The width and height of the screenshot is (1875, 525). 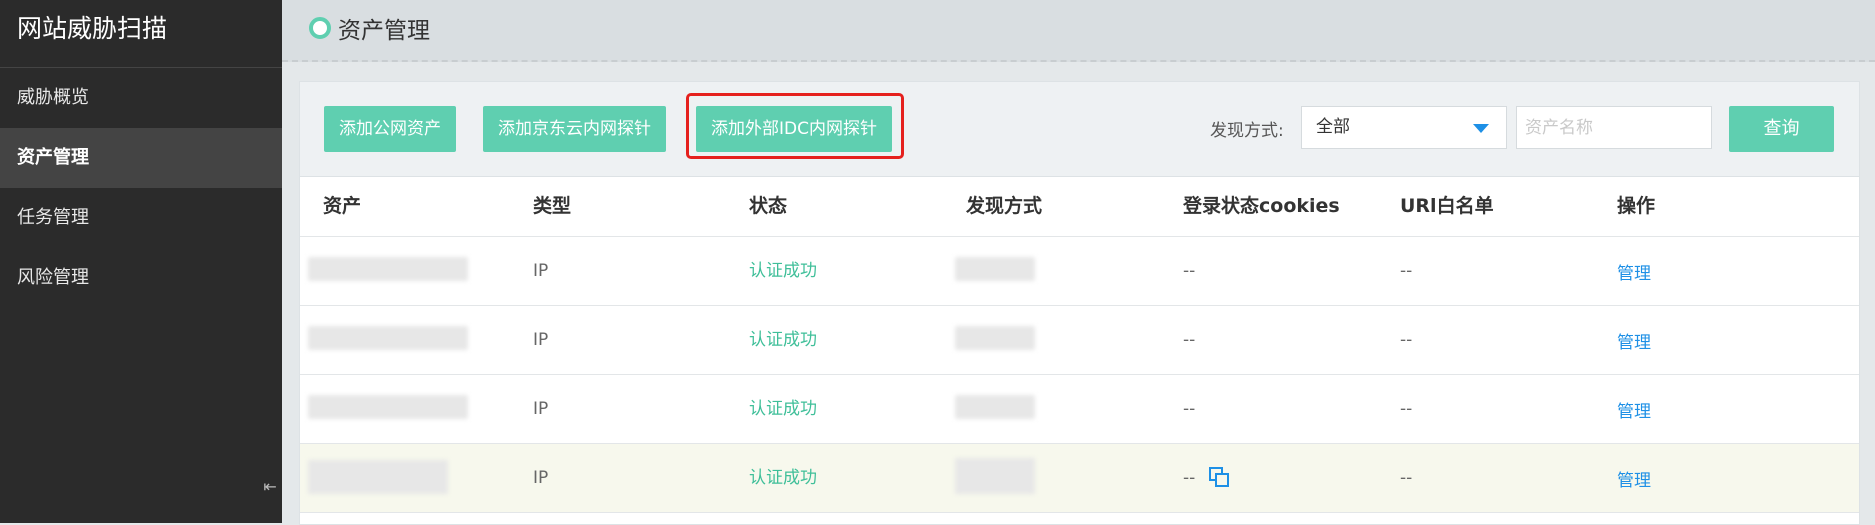 What do you see at coordinates (141, 34) in the screenshot?
I see `app-title: 网站威胁扫描` at bounding box center [141, 34].